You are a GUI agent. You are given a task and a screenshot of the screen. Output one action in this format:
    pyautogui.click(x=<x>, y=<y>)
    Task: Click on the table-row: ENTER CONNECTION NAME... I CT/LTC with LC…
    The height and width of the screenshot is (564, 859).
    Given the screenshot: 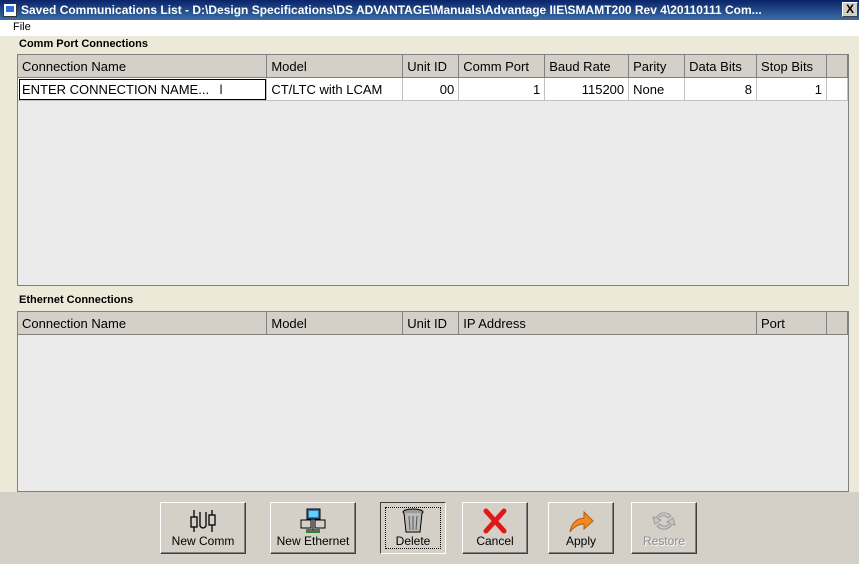 What is the action you would take?
    pyautogui.click(x=433, y=89)
    